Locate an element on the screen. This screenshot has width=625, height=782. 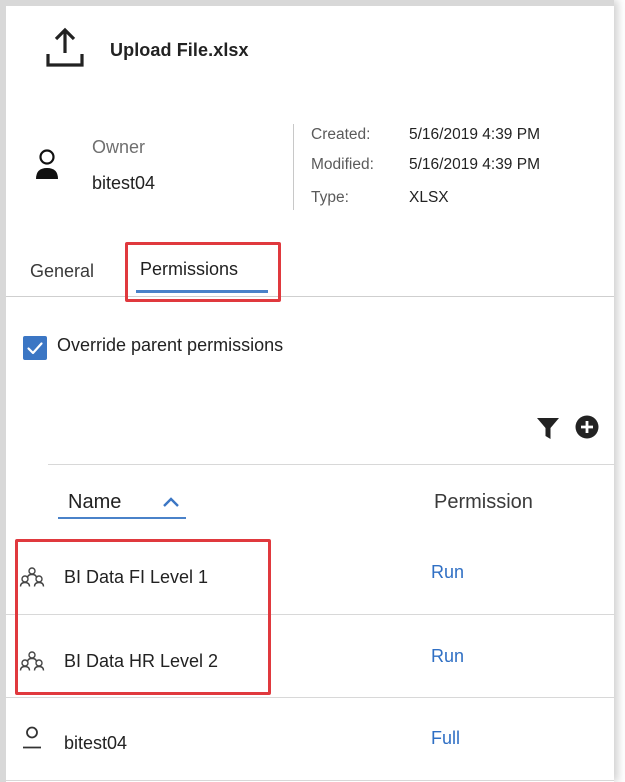
created-value: 5/16/2019 4:39 PM is located at coordinates (474, 134).